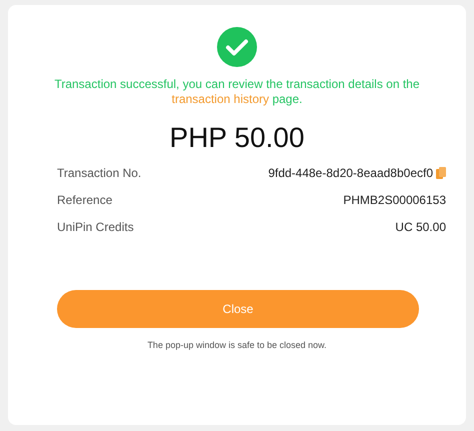  I want to click on detail-label: Reference, so click(84, 199).